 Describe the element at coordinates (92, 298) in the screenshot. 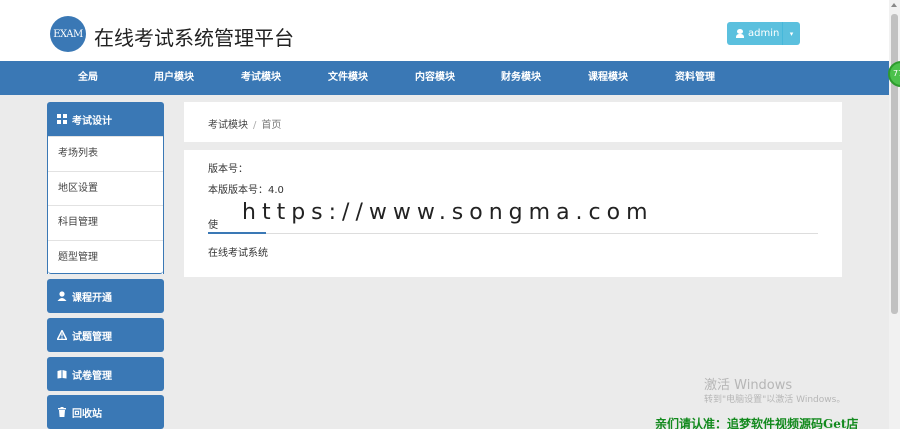

I see `sidebar-head-label: 课程开通` at that location.